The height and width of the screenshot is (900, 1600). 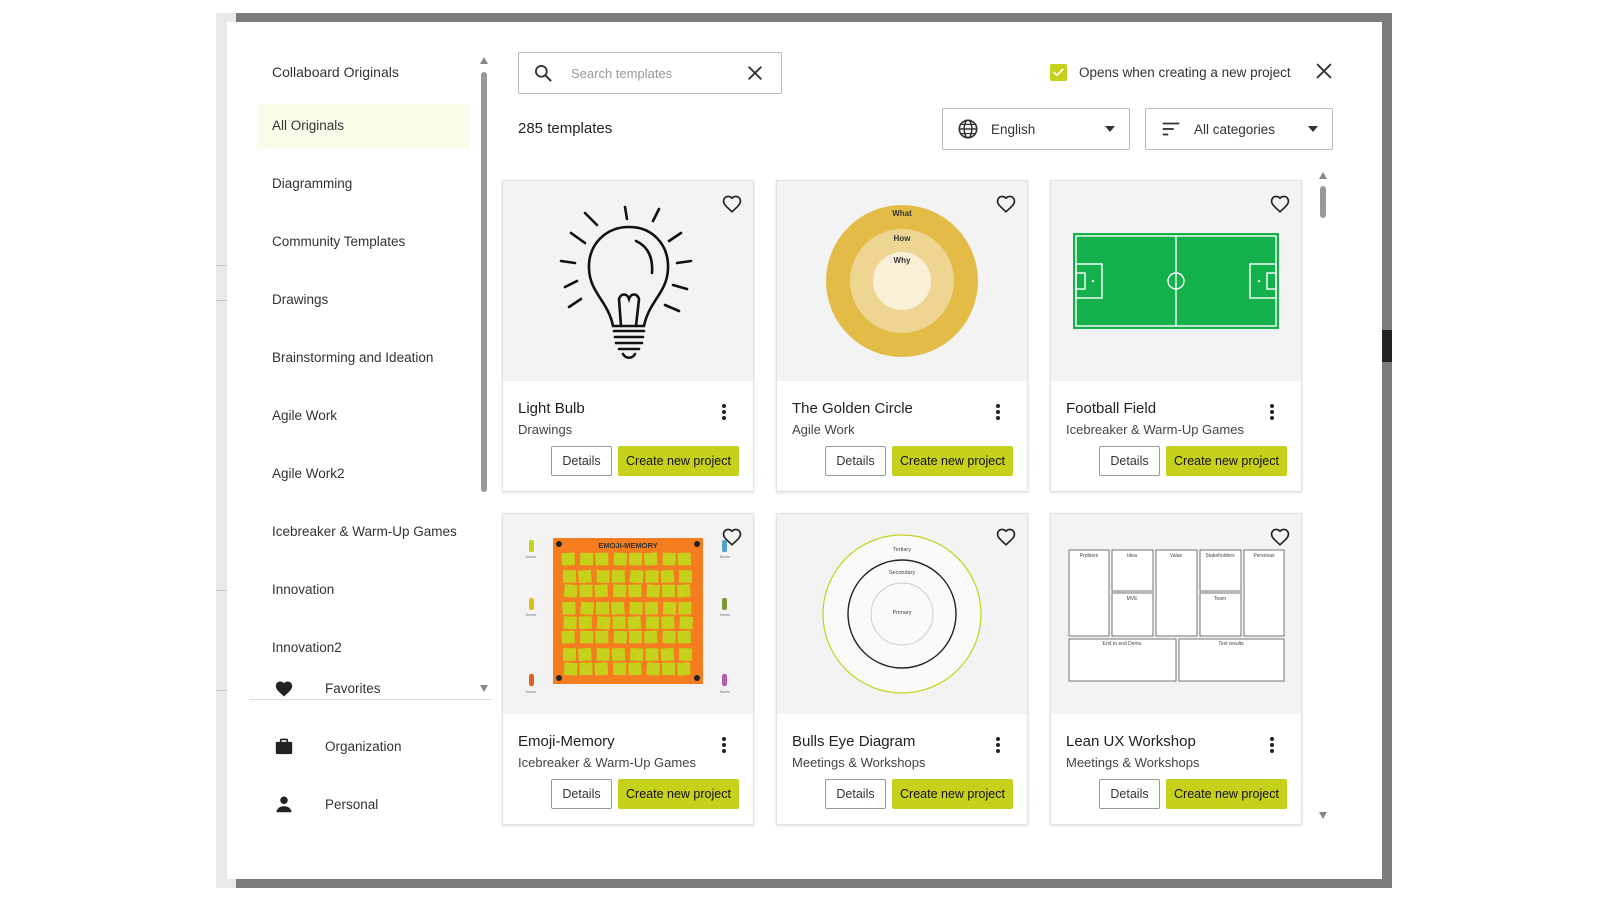 What do you see at coordinates (902, 614) in the screenshot?
I see `bulls-eye-illustration: Tertiary Secondary Primary` at bounding box center [902, 614].